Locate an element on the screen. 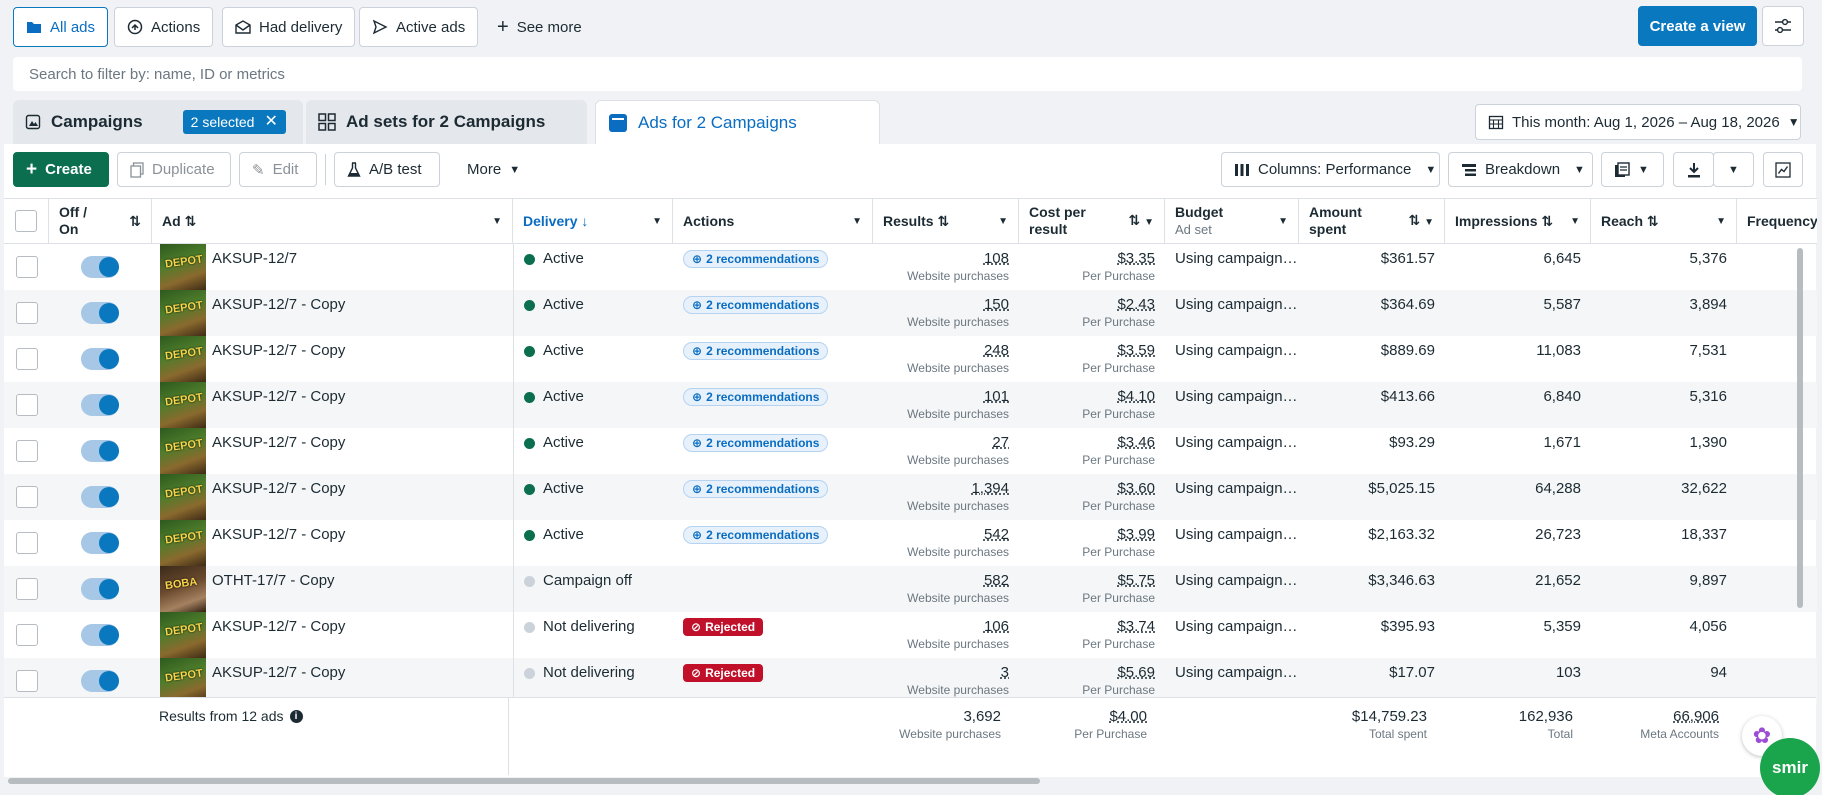 The image size is (1822, 795). column-header-budget: Budget Ad set ▼ is located at coordinates (1232, 221).